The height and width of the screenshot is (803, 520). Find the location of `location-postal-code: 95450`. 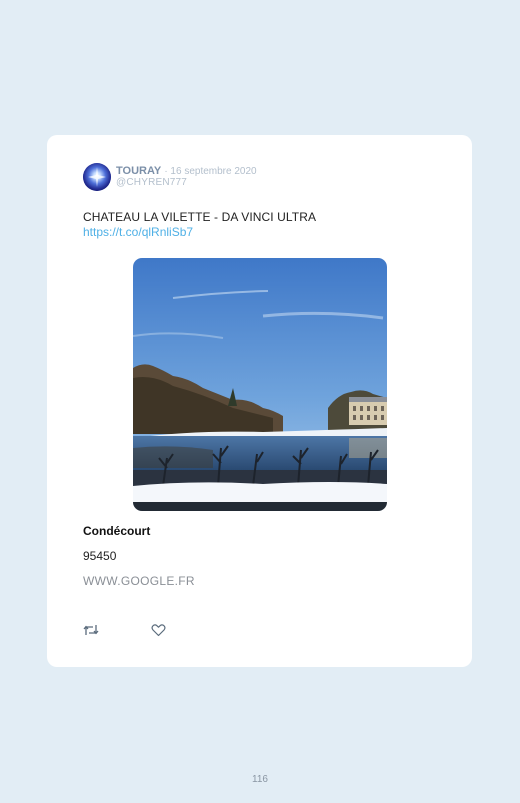

location-postal-code: 95450 is located at coordinates (100, 556).